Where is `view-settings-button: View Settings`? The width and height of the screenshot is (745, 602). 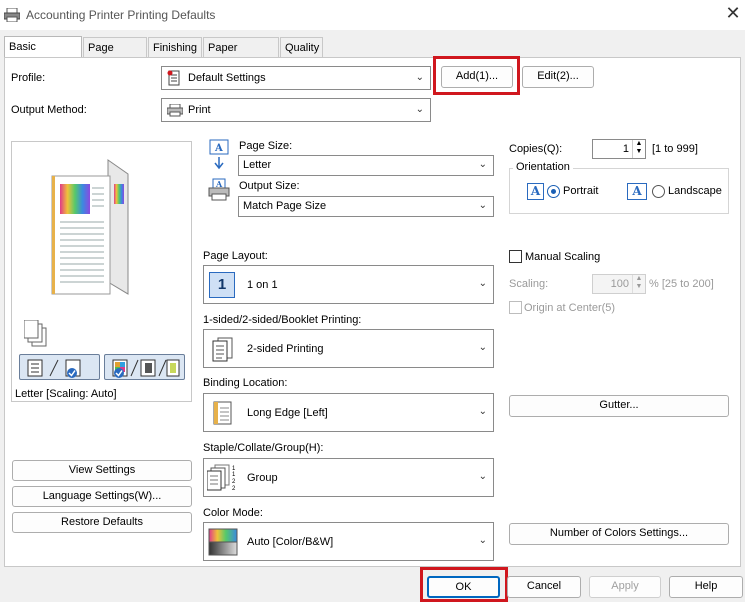 view-settings-button: View Settings is located at coordinates (102, 470).